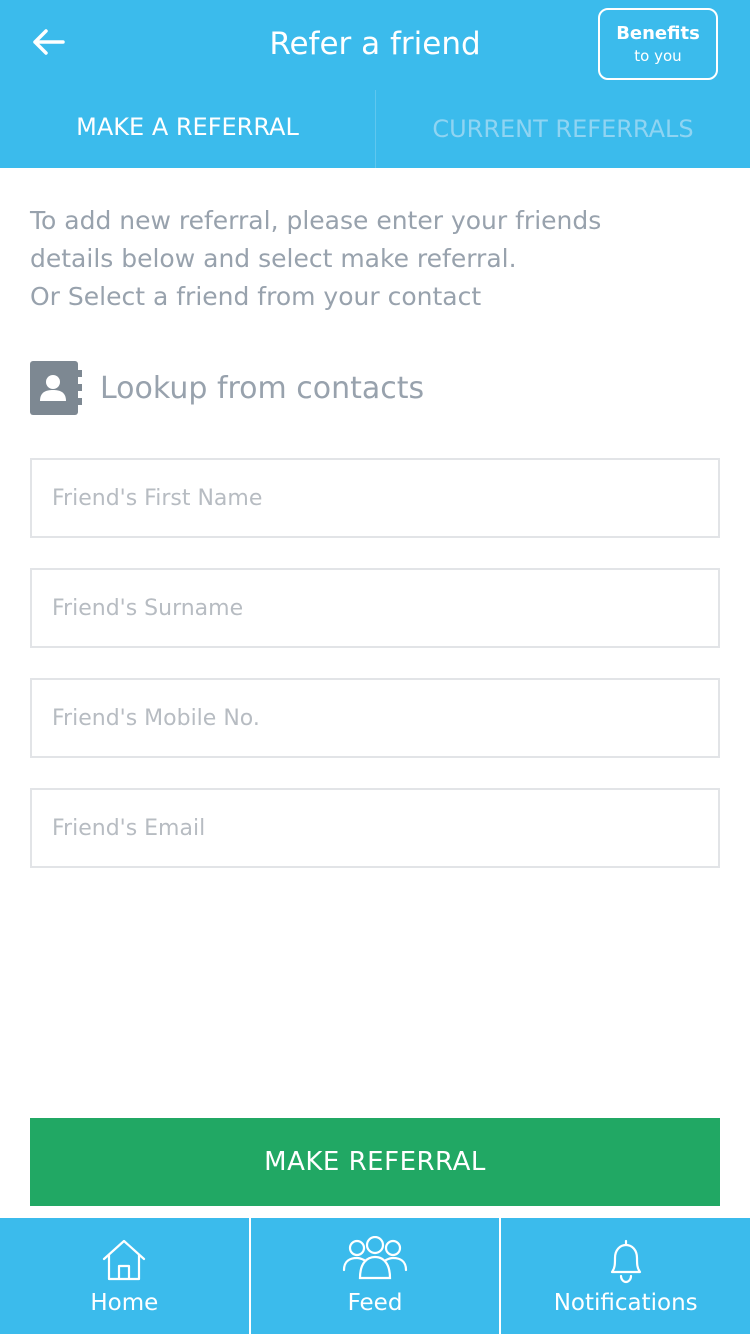  I want to click on intro-line: details below and select make referral., so click(273, 258).